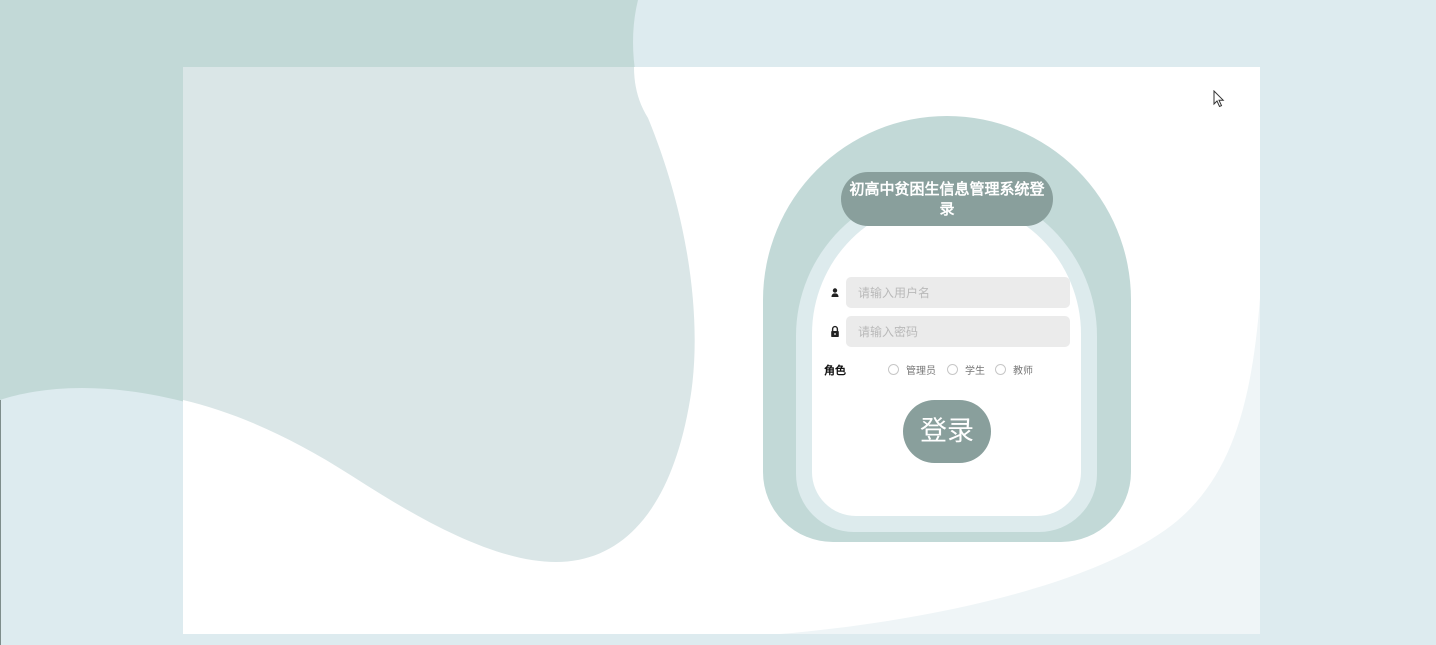 The width and height of the screenshot is (1436, 645). I want to click on login-button: 登录, so click(947, 431).